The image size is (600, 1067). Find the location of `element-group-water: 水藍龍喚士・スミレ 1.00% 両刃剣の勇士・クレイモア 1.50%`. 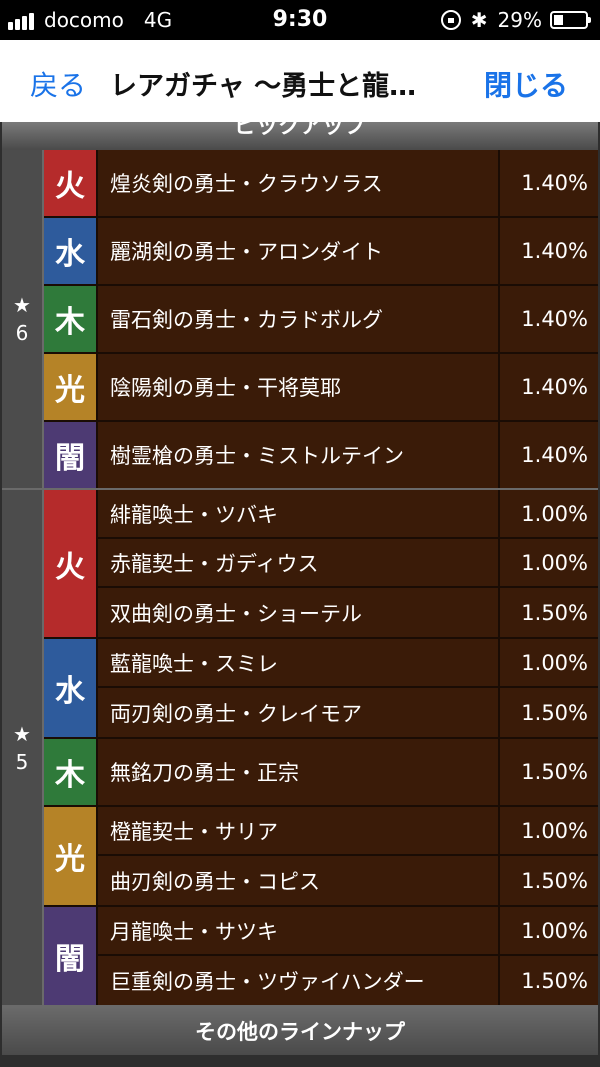

element-group-water: 水藍龍喚士・スミレ 1.00% 両刃剣の勇士・クレイモア 1.50% is located at coordinates (321, 689).